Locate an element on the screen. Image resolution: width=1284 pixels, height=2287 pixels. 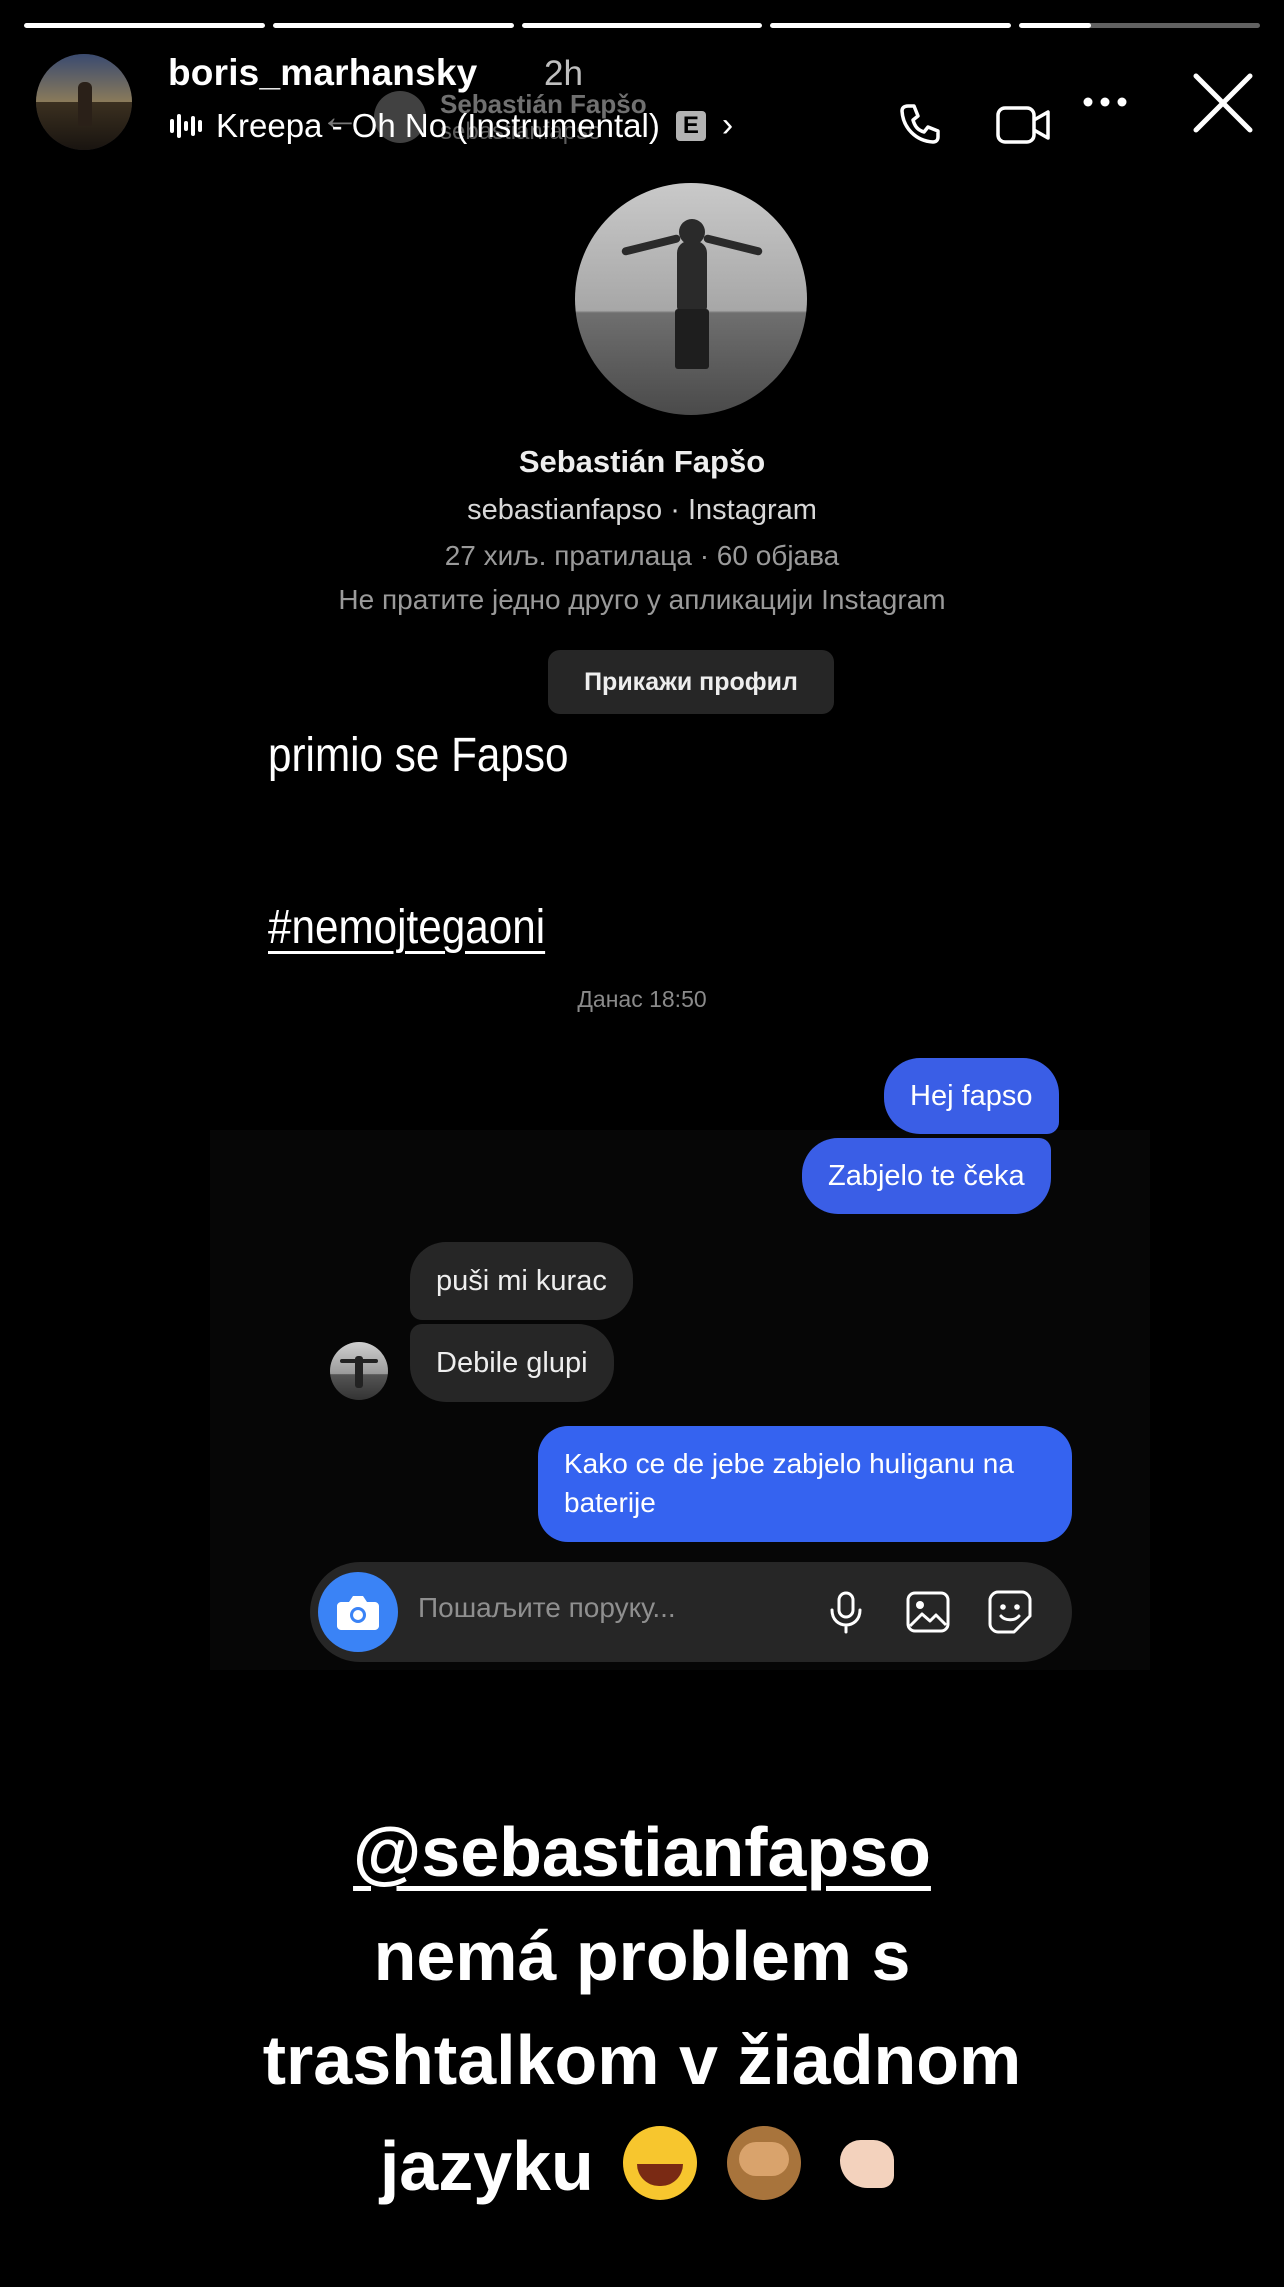
chat-date-label: Данас 18:50 is located at coordinates (642, 999).